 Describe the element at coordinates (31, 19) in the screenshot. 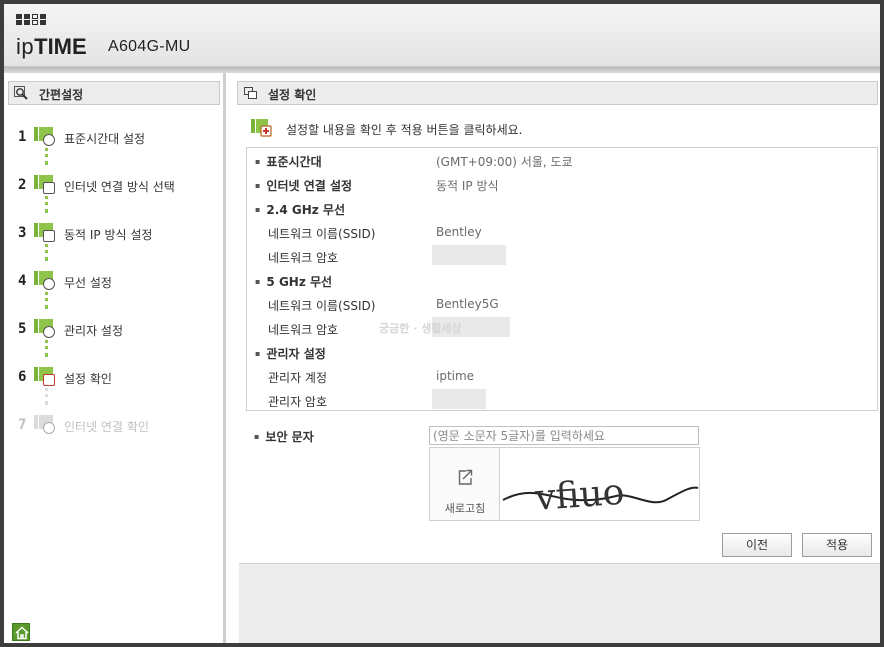

I see `logo-dots-icon` at that location.